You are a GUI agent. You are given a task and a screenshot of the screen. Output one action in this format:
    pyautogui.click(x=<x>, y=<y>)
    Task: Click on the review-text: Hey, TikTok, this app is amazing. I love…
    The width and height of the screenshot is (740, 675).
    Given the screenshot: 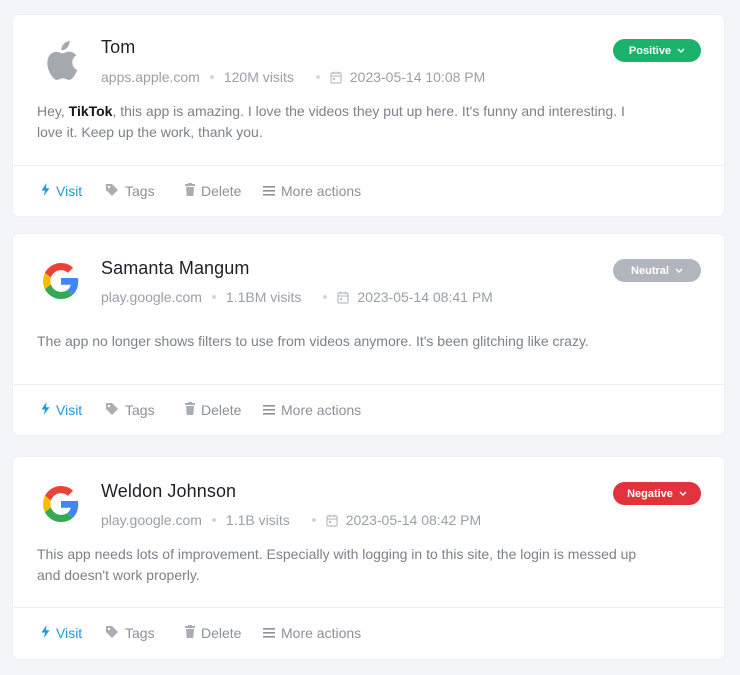 What is the action you would take?
    pyautogui.click(x=331, y=121)
    